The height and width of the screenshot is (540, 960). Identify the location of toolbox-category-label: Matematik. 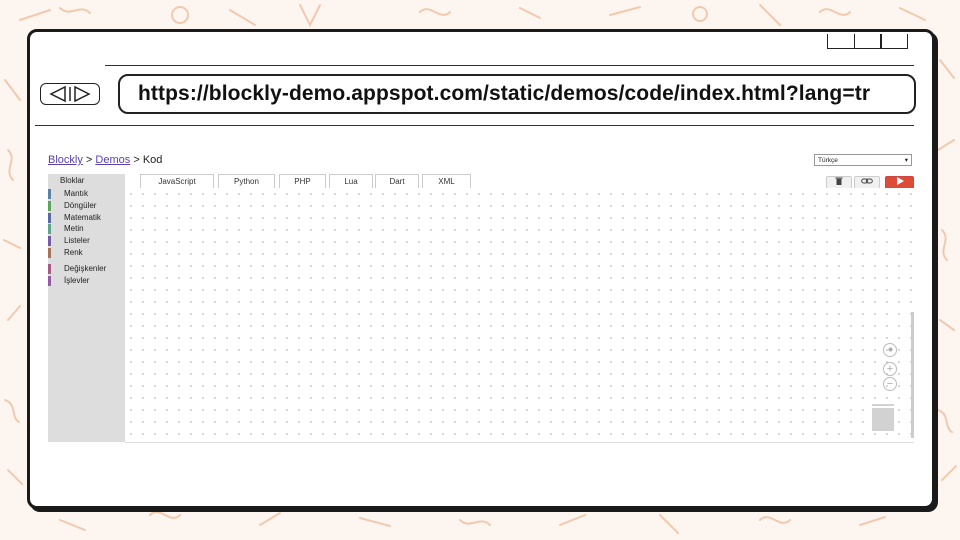
(82, 217).